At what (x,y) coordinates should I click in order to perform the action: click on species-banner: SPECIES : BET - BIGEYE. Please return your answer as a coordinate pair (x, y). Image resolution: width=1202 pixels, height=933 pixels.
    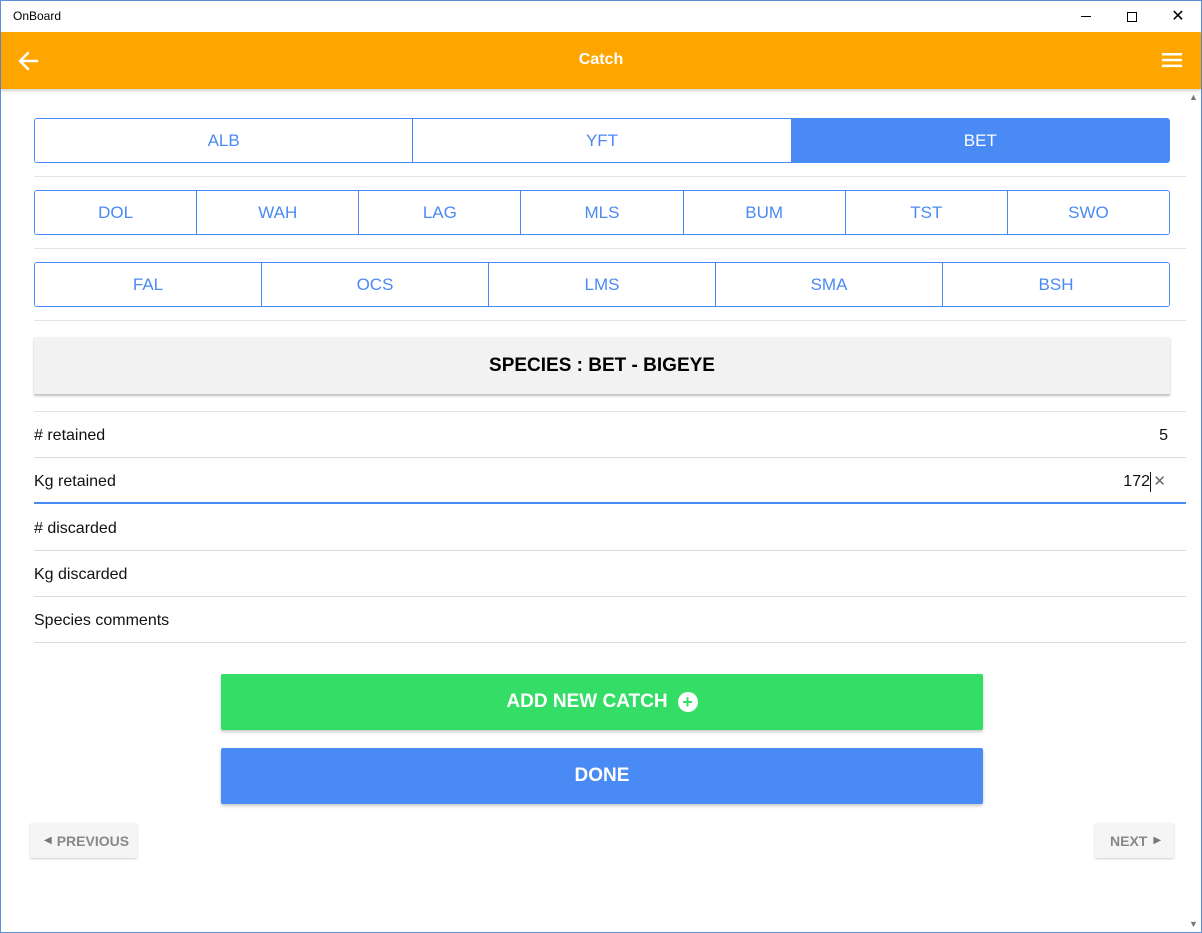
    Looking at the image, I should click on (602, 365).